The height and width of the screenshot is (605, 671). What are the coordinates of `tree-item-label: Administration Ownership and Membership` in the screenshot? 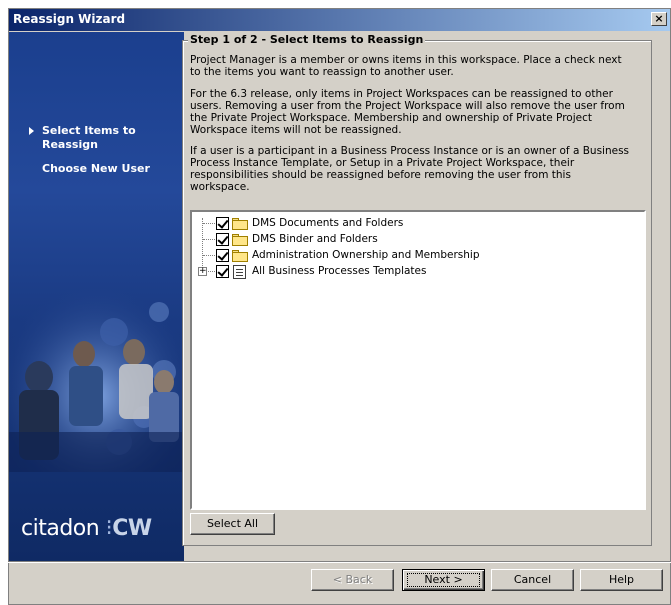 It's located at (366, 255).